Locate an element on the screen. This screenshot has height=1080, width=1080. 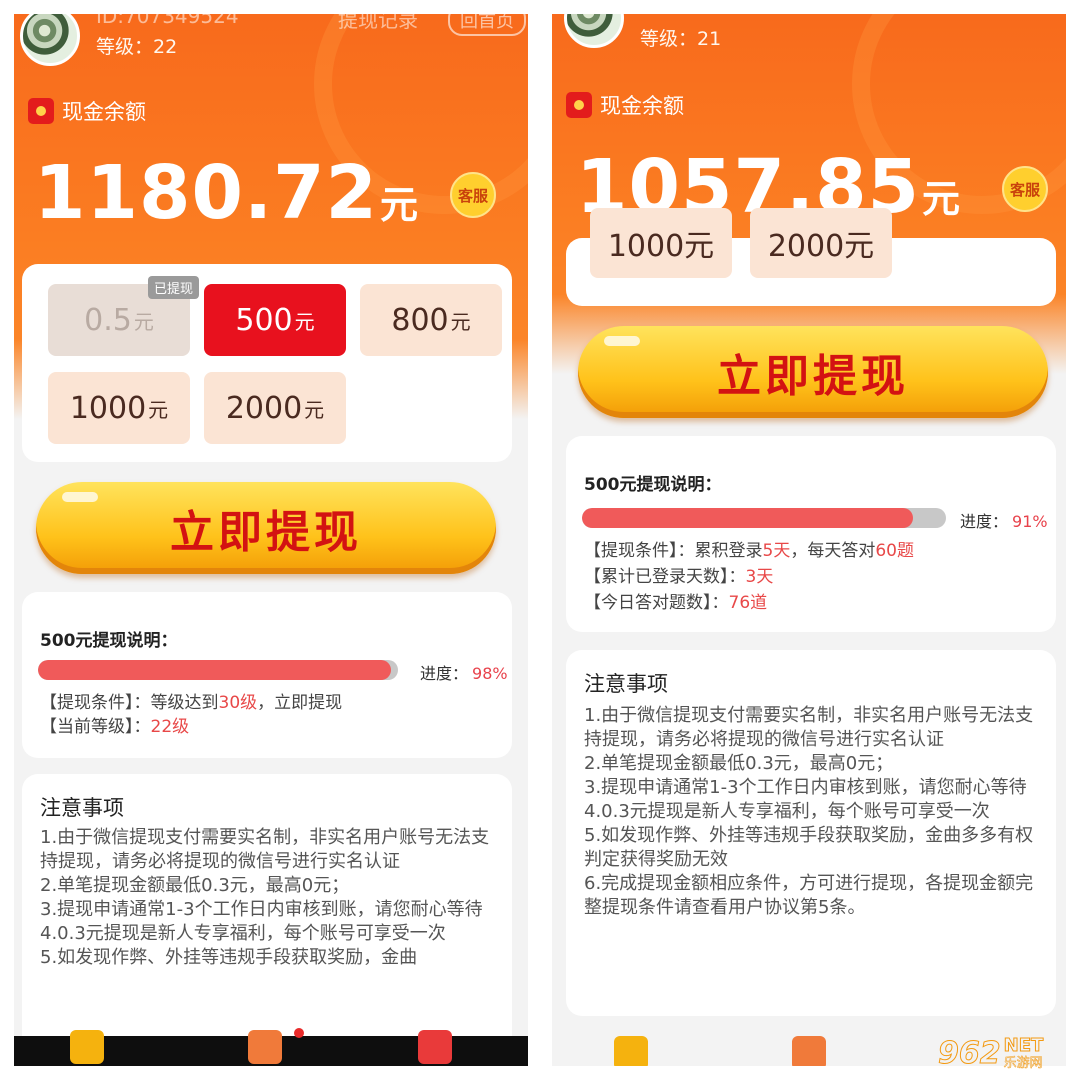
condition-line: 【提现条件】：等级达到30级，立即提现 is located at coordinates (191, 703).